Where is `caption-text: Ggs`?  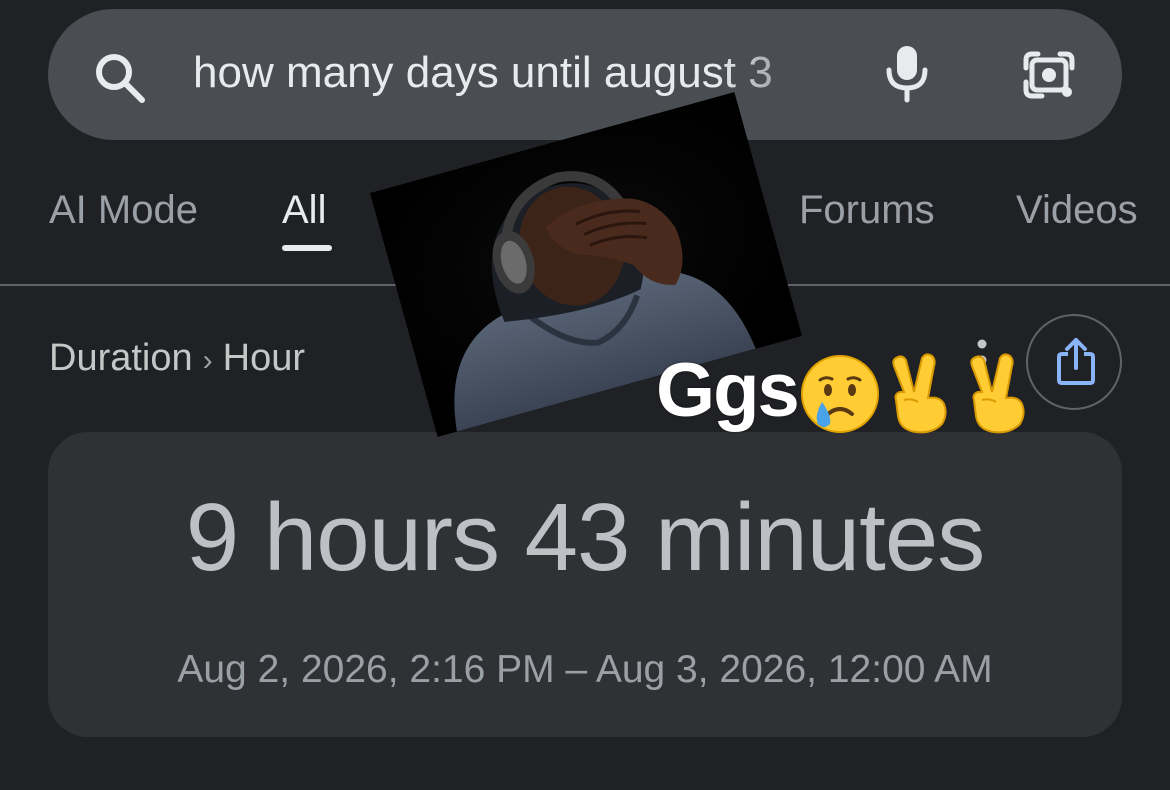
caption-text: Ggs is located at coordinates (728, 390).